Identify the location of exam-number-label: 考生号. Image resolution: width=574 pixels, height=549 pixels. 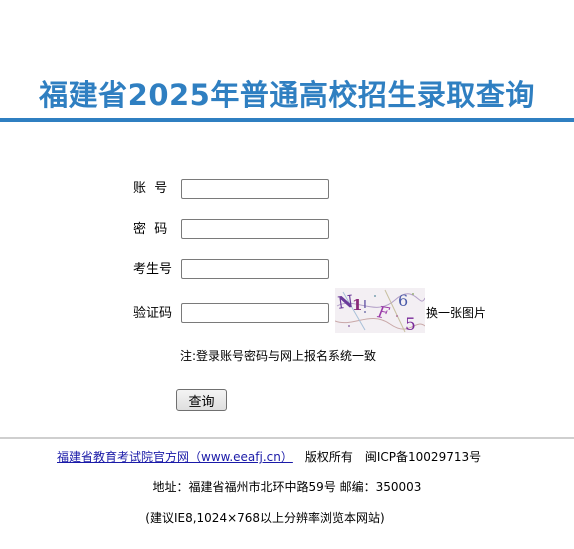
(153, 269).